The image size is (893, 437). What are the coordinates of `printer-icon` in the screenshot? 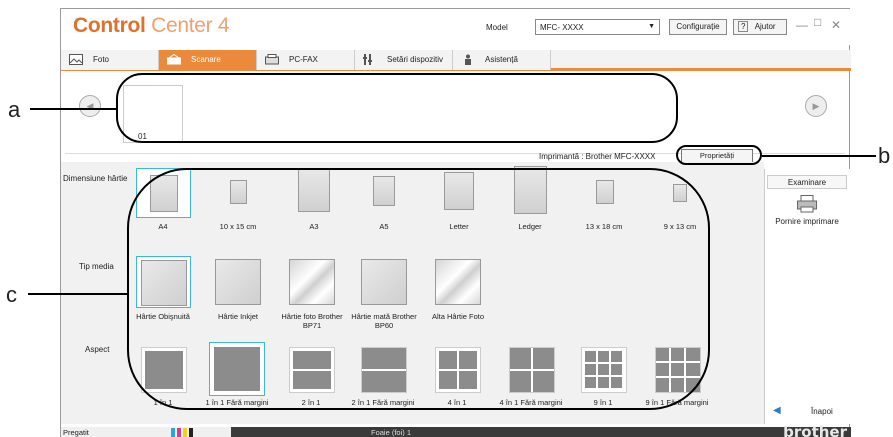 It's located at (807, 204).